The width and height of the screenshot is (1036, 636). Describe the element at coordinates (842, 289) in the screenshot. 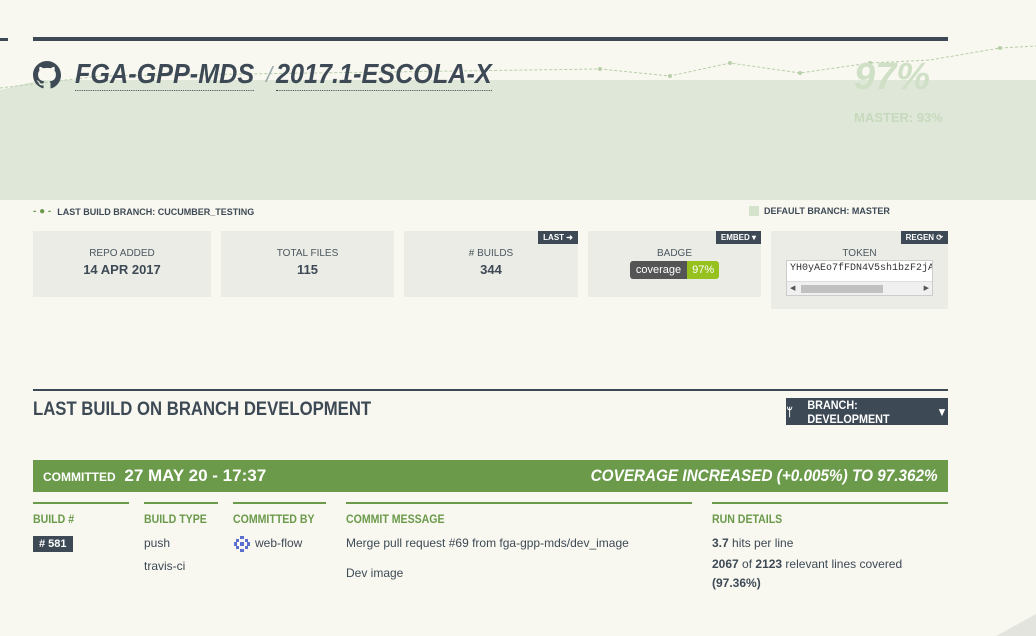

I see `scroll-thumb` at that location.